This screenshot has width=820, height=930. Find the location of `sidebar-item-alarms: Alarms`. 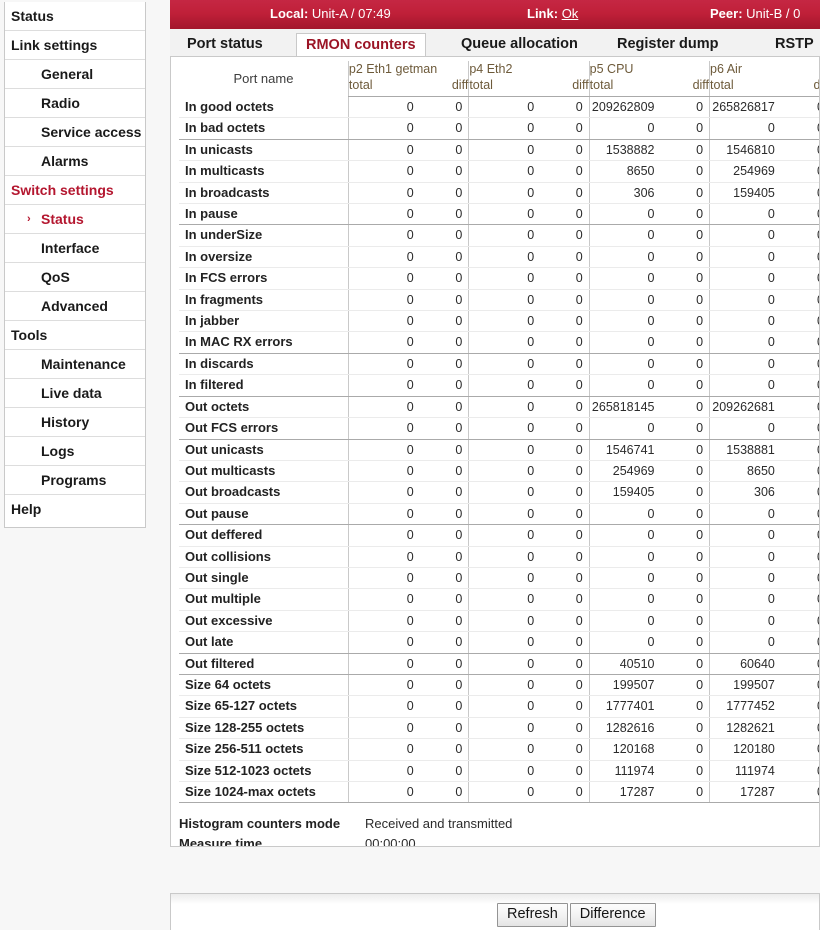

sidebar-item-alarms: Alarms is located at coordinates (75, 161).